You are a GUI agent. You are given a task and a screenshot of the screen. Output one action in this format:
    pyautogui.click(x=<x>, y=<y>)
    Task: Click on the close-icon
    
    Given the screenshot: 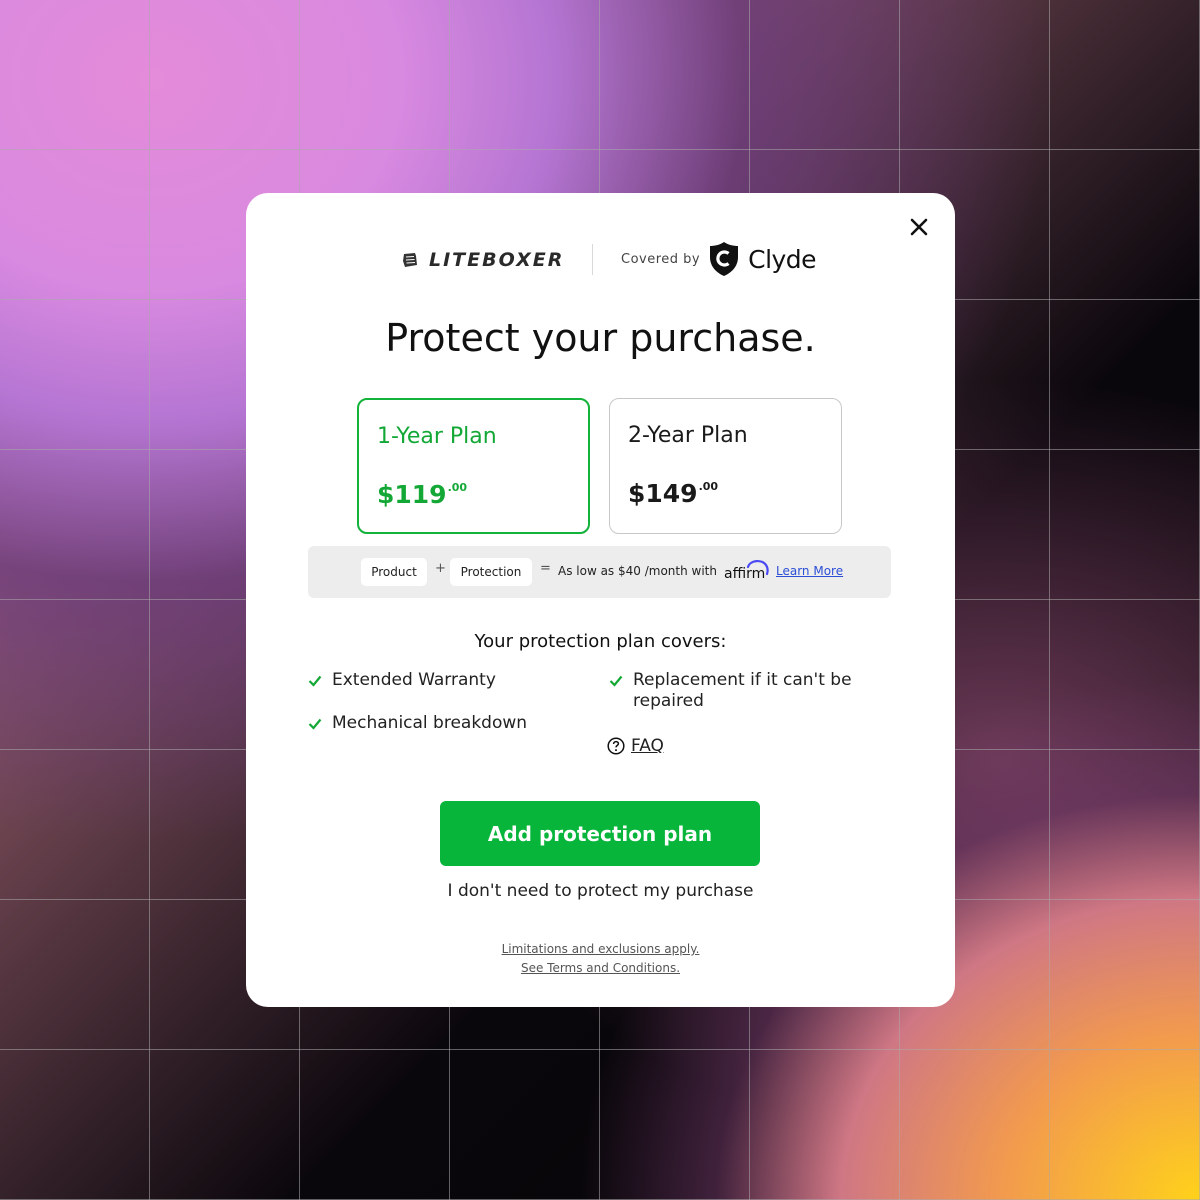 What is the action you would take?
    pyautogui.click(x=919, y=227)
    